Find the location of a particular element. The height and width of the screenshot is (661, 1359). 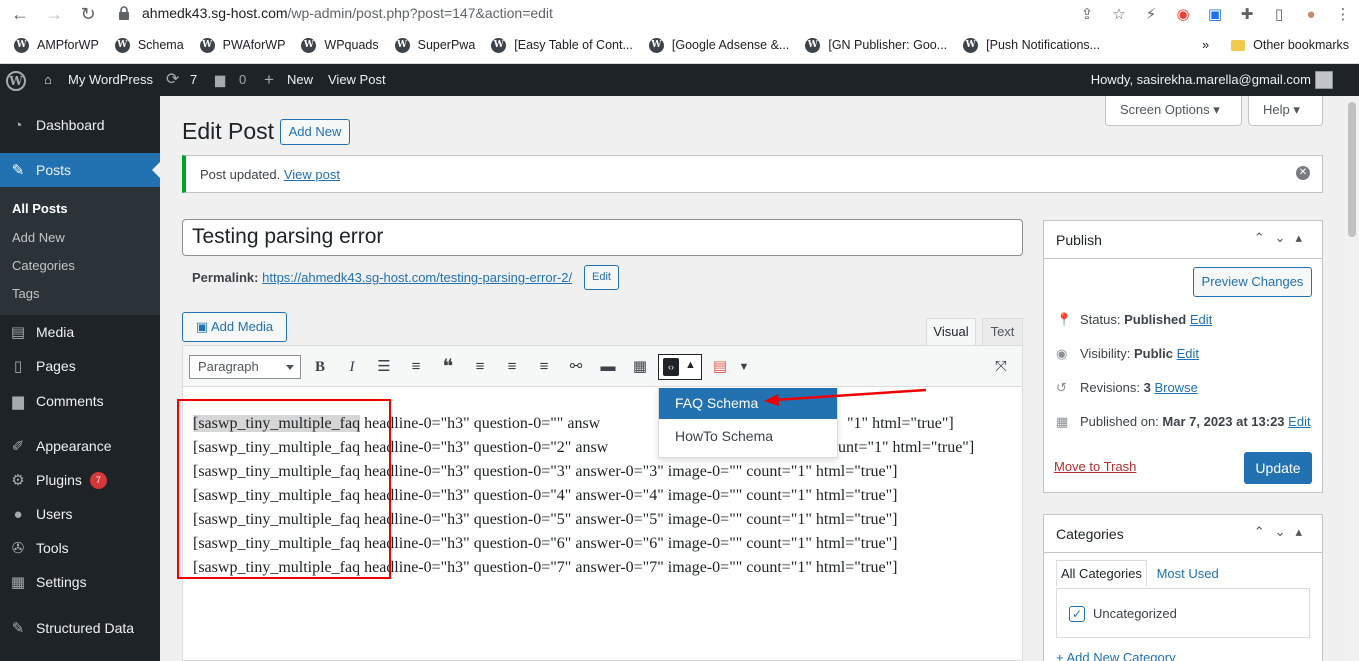

sidebar-subitem-all-posts: All Posts is located at coordinates (40, 208).